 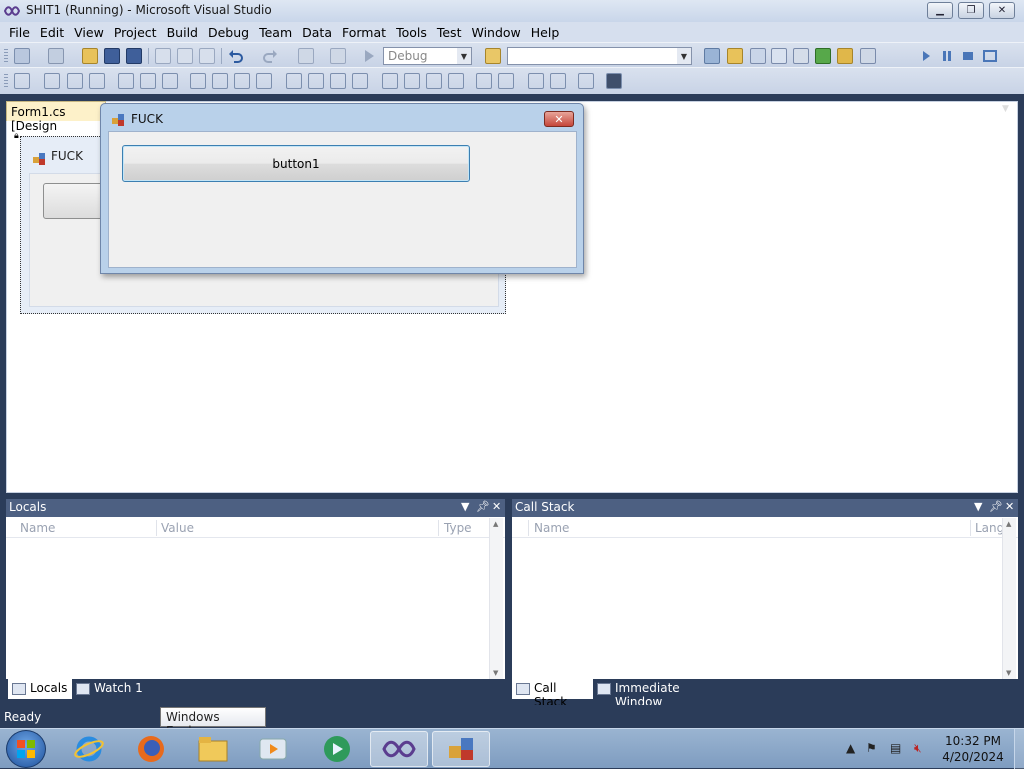 I want to click on size-to-grid-icon, so click(x=264, y=81).